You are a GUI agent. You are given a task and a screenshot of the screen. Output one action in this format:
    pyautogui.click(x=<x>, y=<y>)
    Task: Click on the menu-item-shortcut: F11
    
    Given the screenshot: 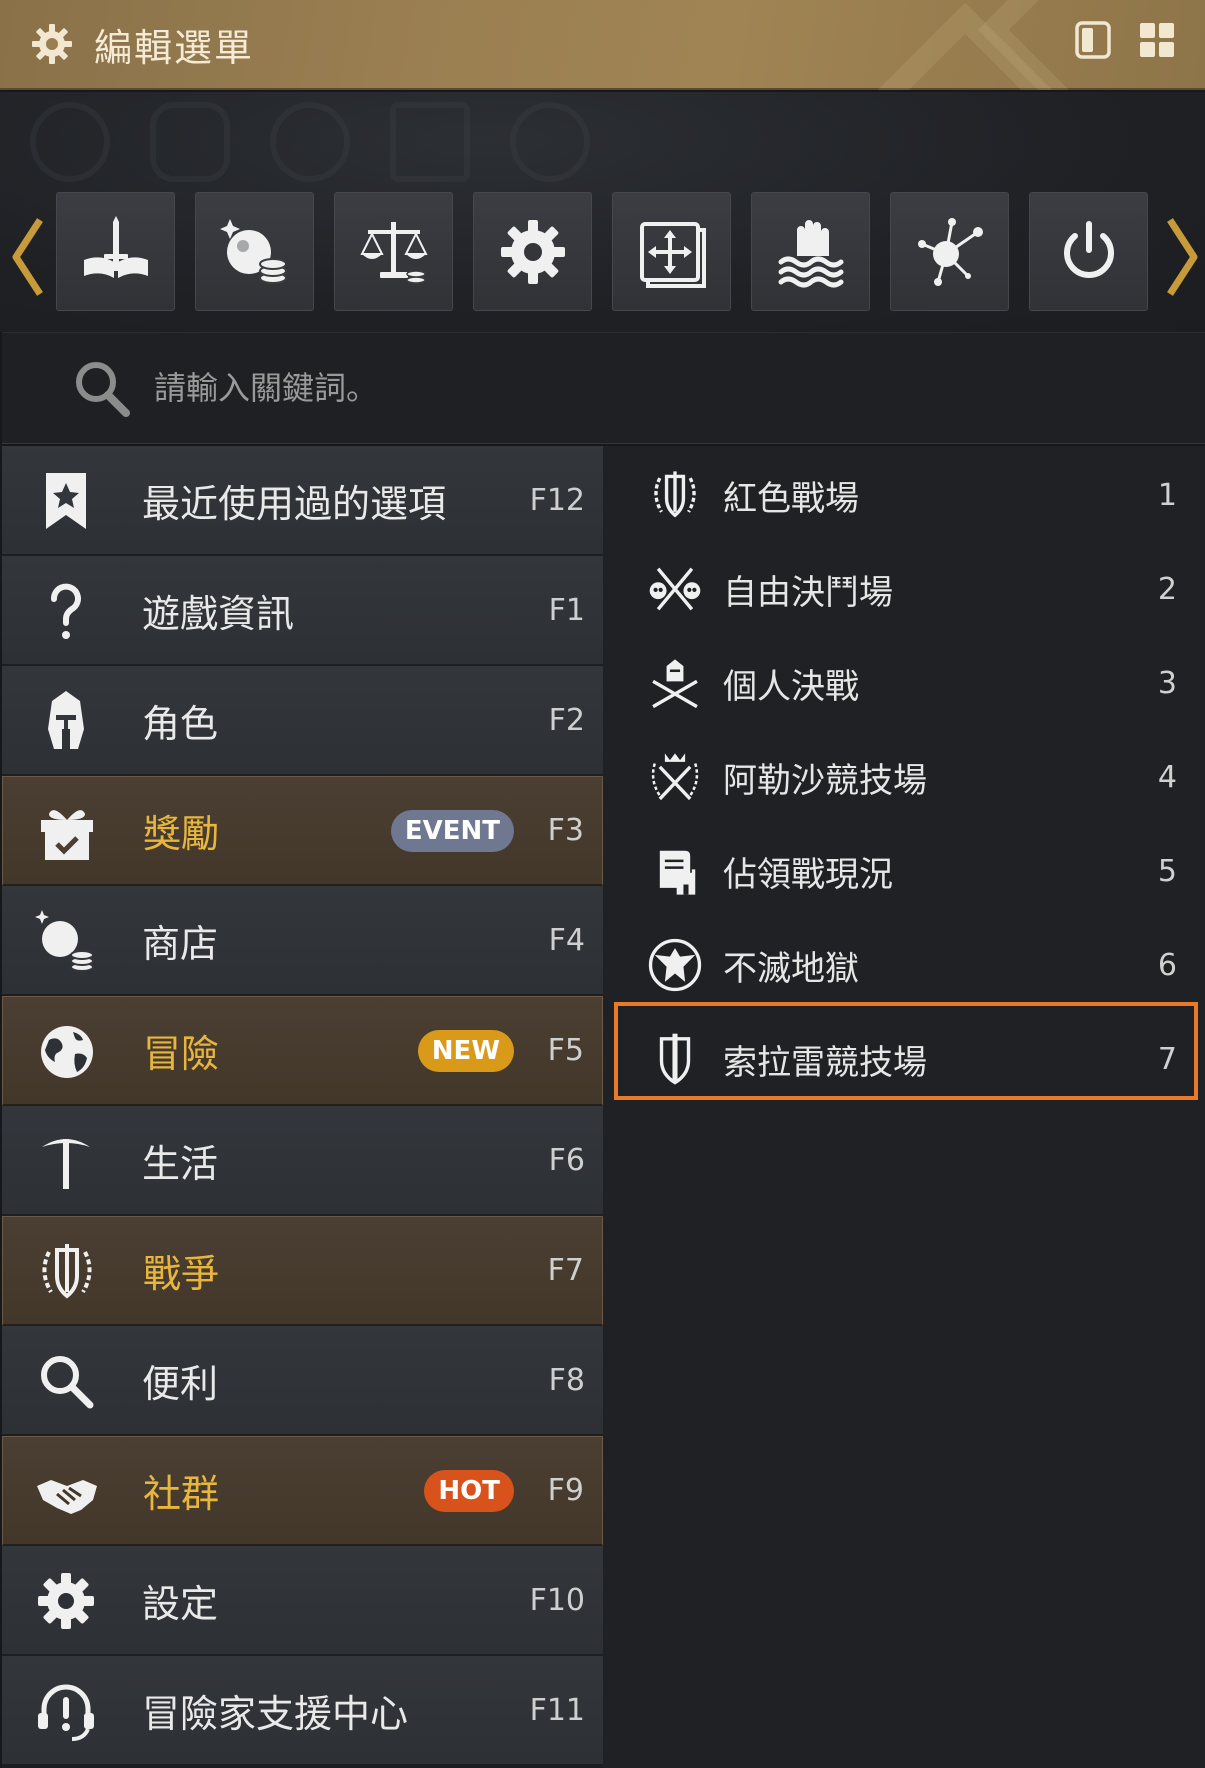 What is the action you would take?
    pyautogui.click(x=557, y=1710)
    